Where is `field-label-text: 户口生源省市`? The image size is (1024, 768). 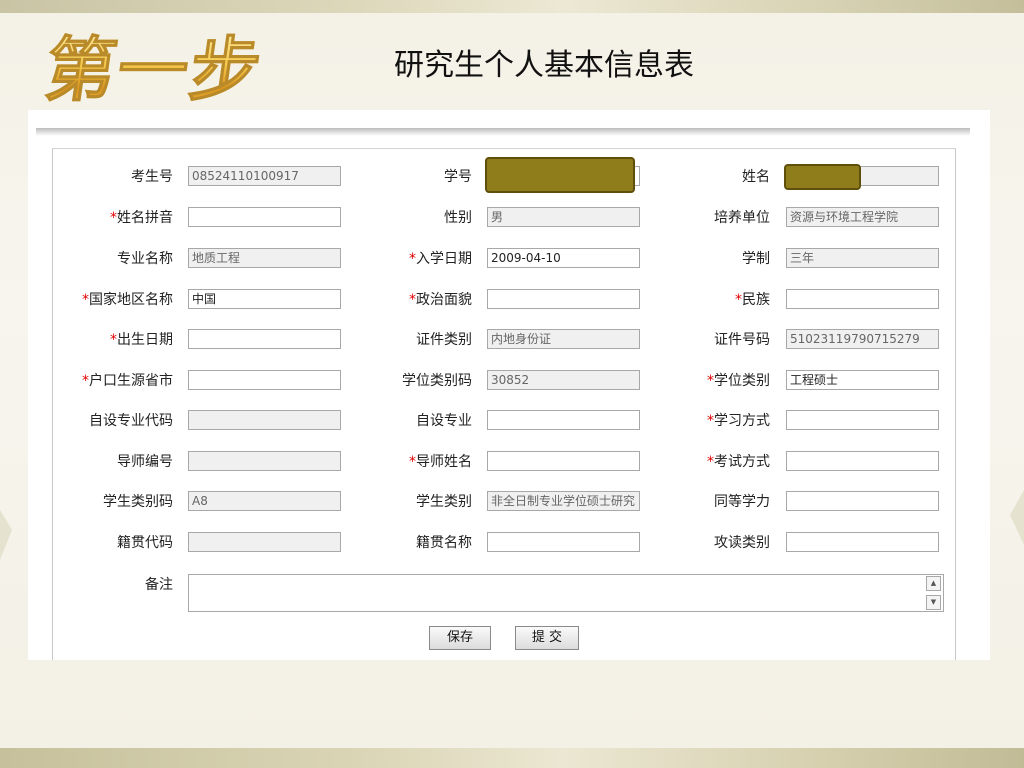 field-label-text: 户口生源省市 is located at coordinates (131, 381).